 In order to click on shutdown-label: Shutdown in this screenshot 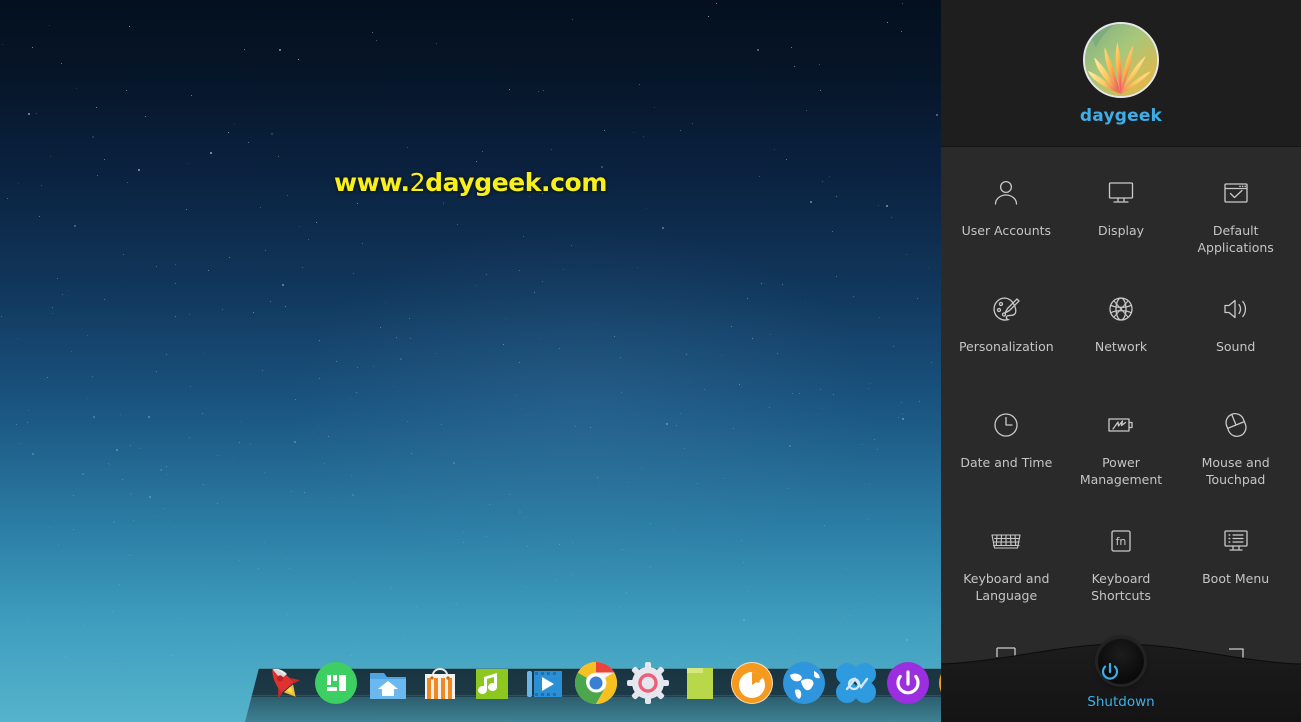, I will do `click(1121, 702)`.